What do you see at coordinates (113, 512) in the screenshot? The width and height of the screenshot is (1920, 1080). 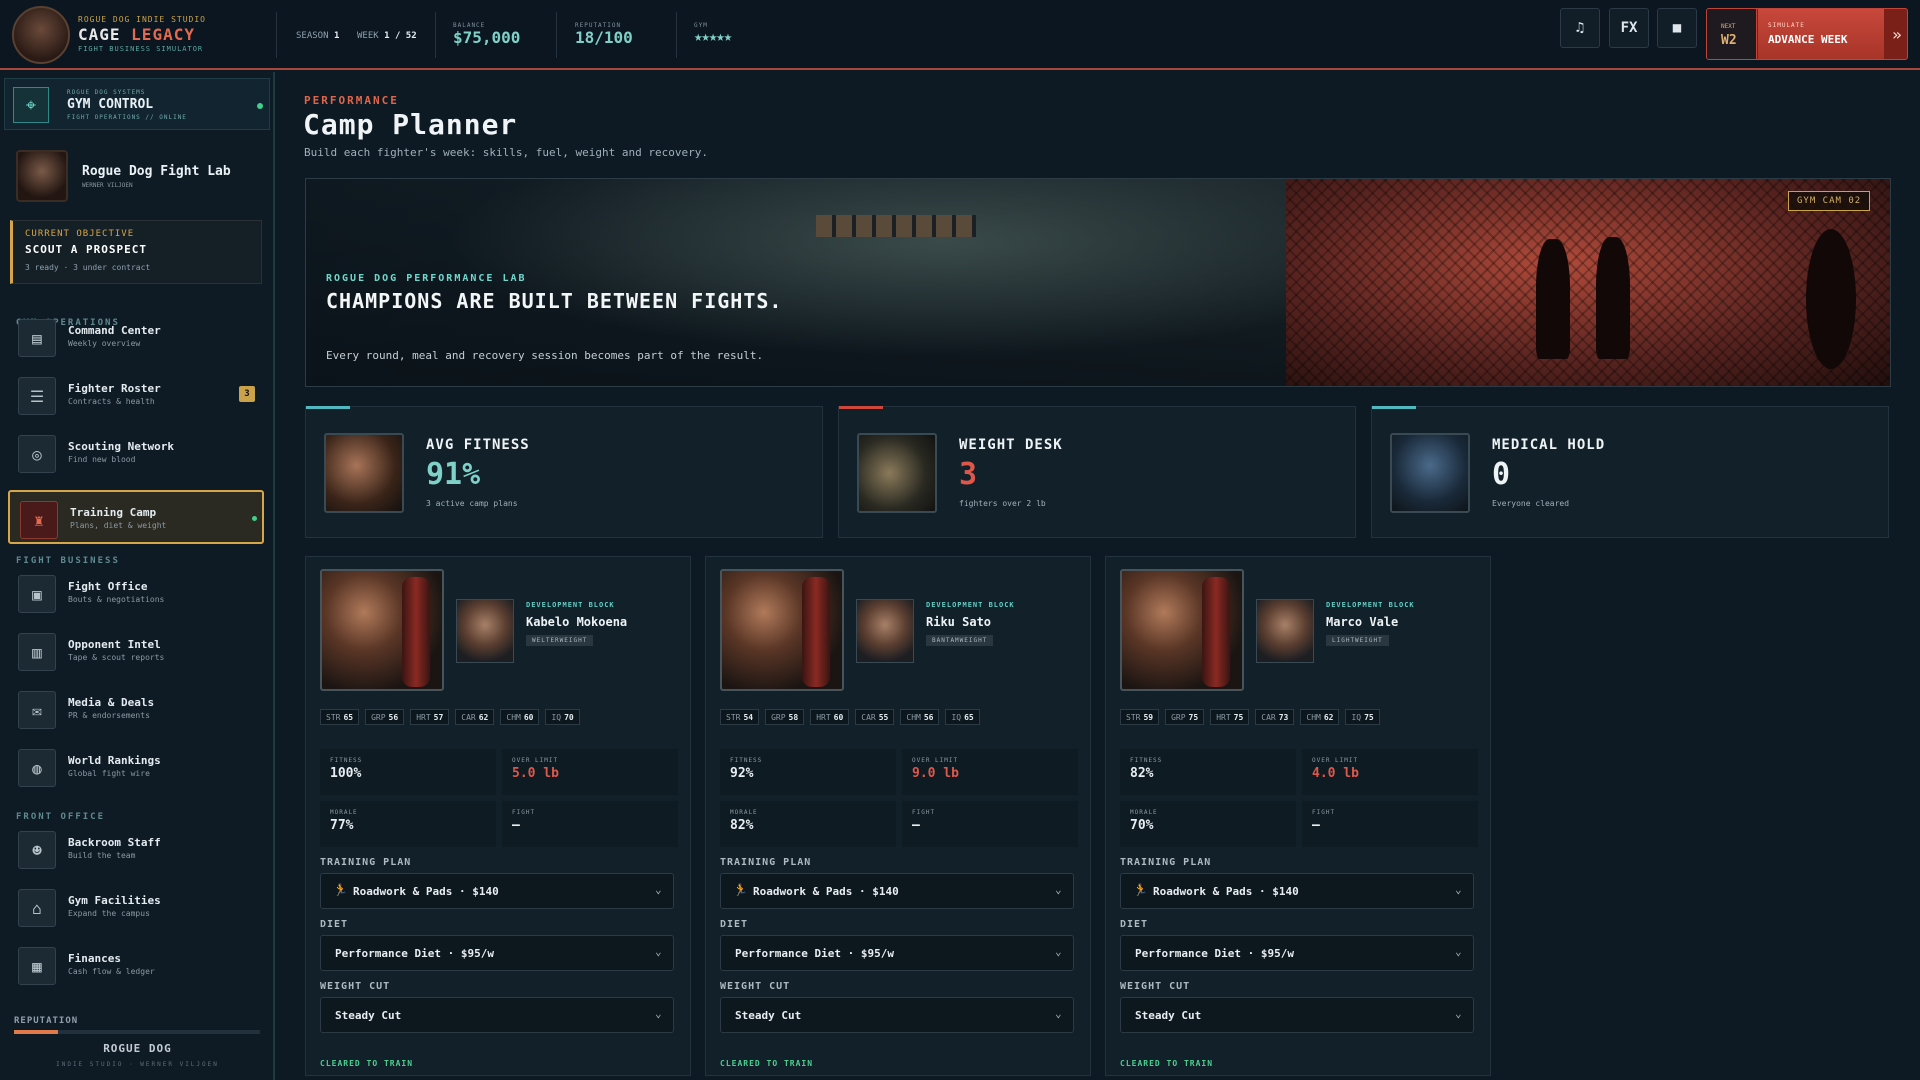 I see `nav-label: Training Camp` at bounding box center [113, 512].